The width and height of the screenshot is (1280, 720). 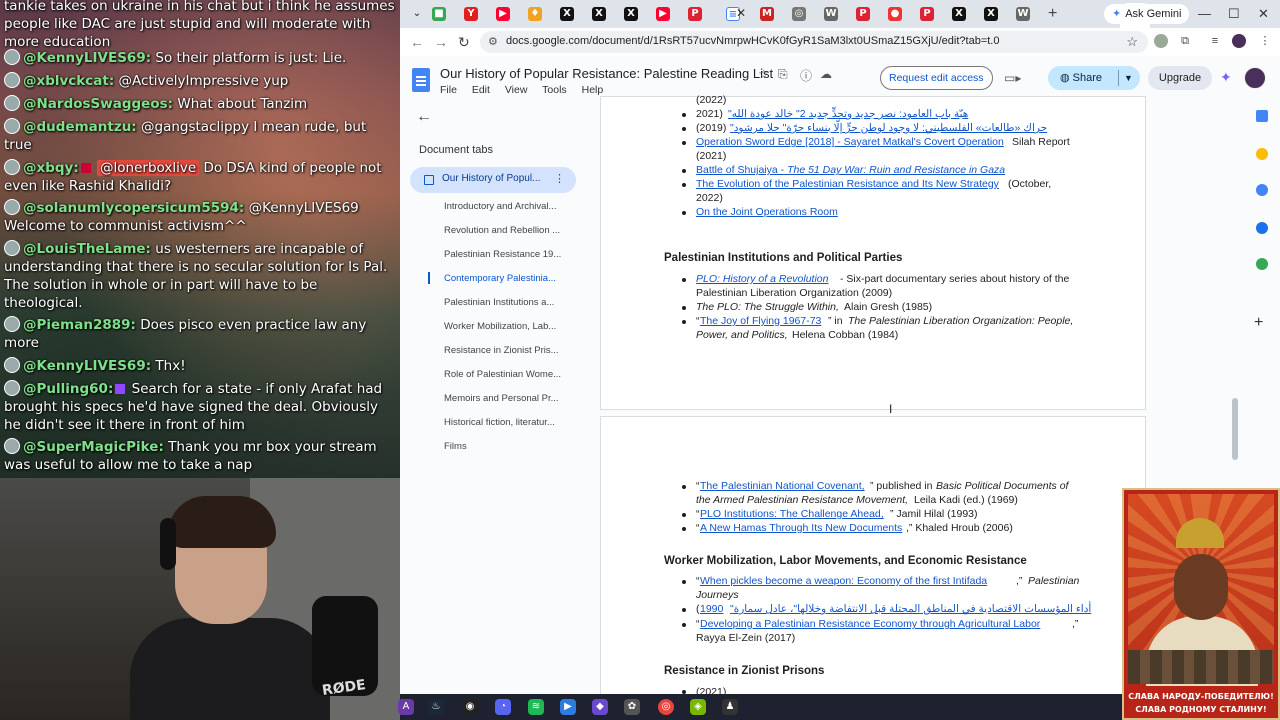 What do you see at coordinates (1052, 14) in the screenshot?
I see `new-tab-icon: +` at bounding box center [1052, 14].